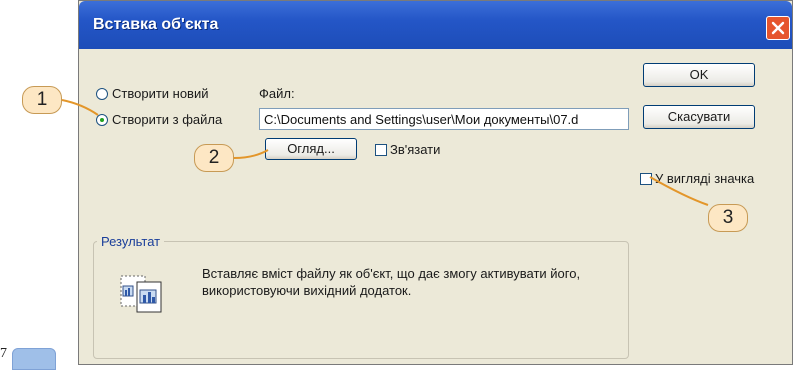  Describe the element at coordinates (728, 218) in the screenshot. I see `callout-3: 3` at that location.